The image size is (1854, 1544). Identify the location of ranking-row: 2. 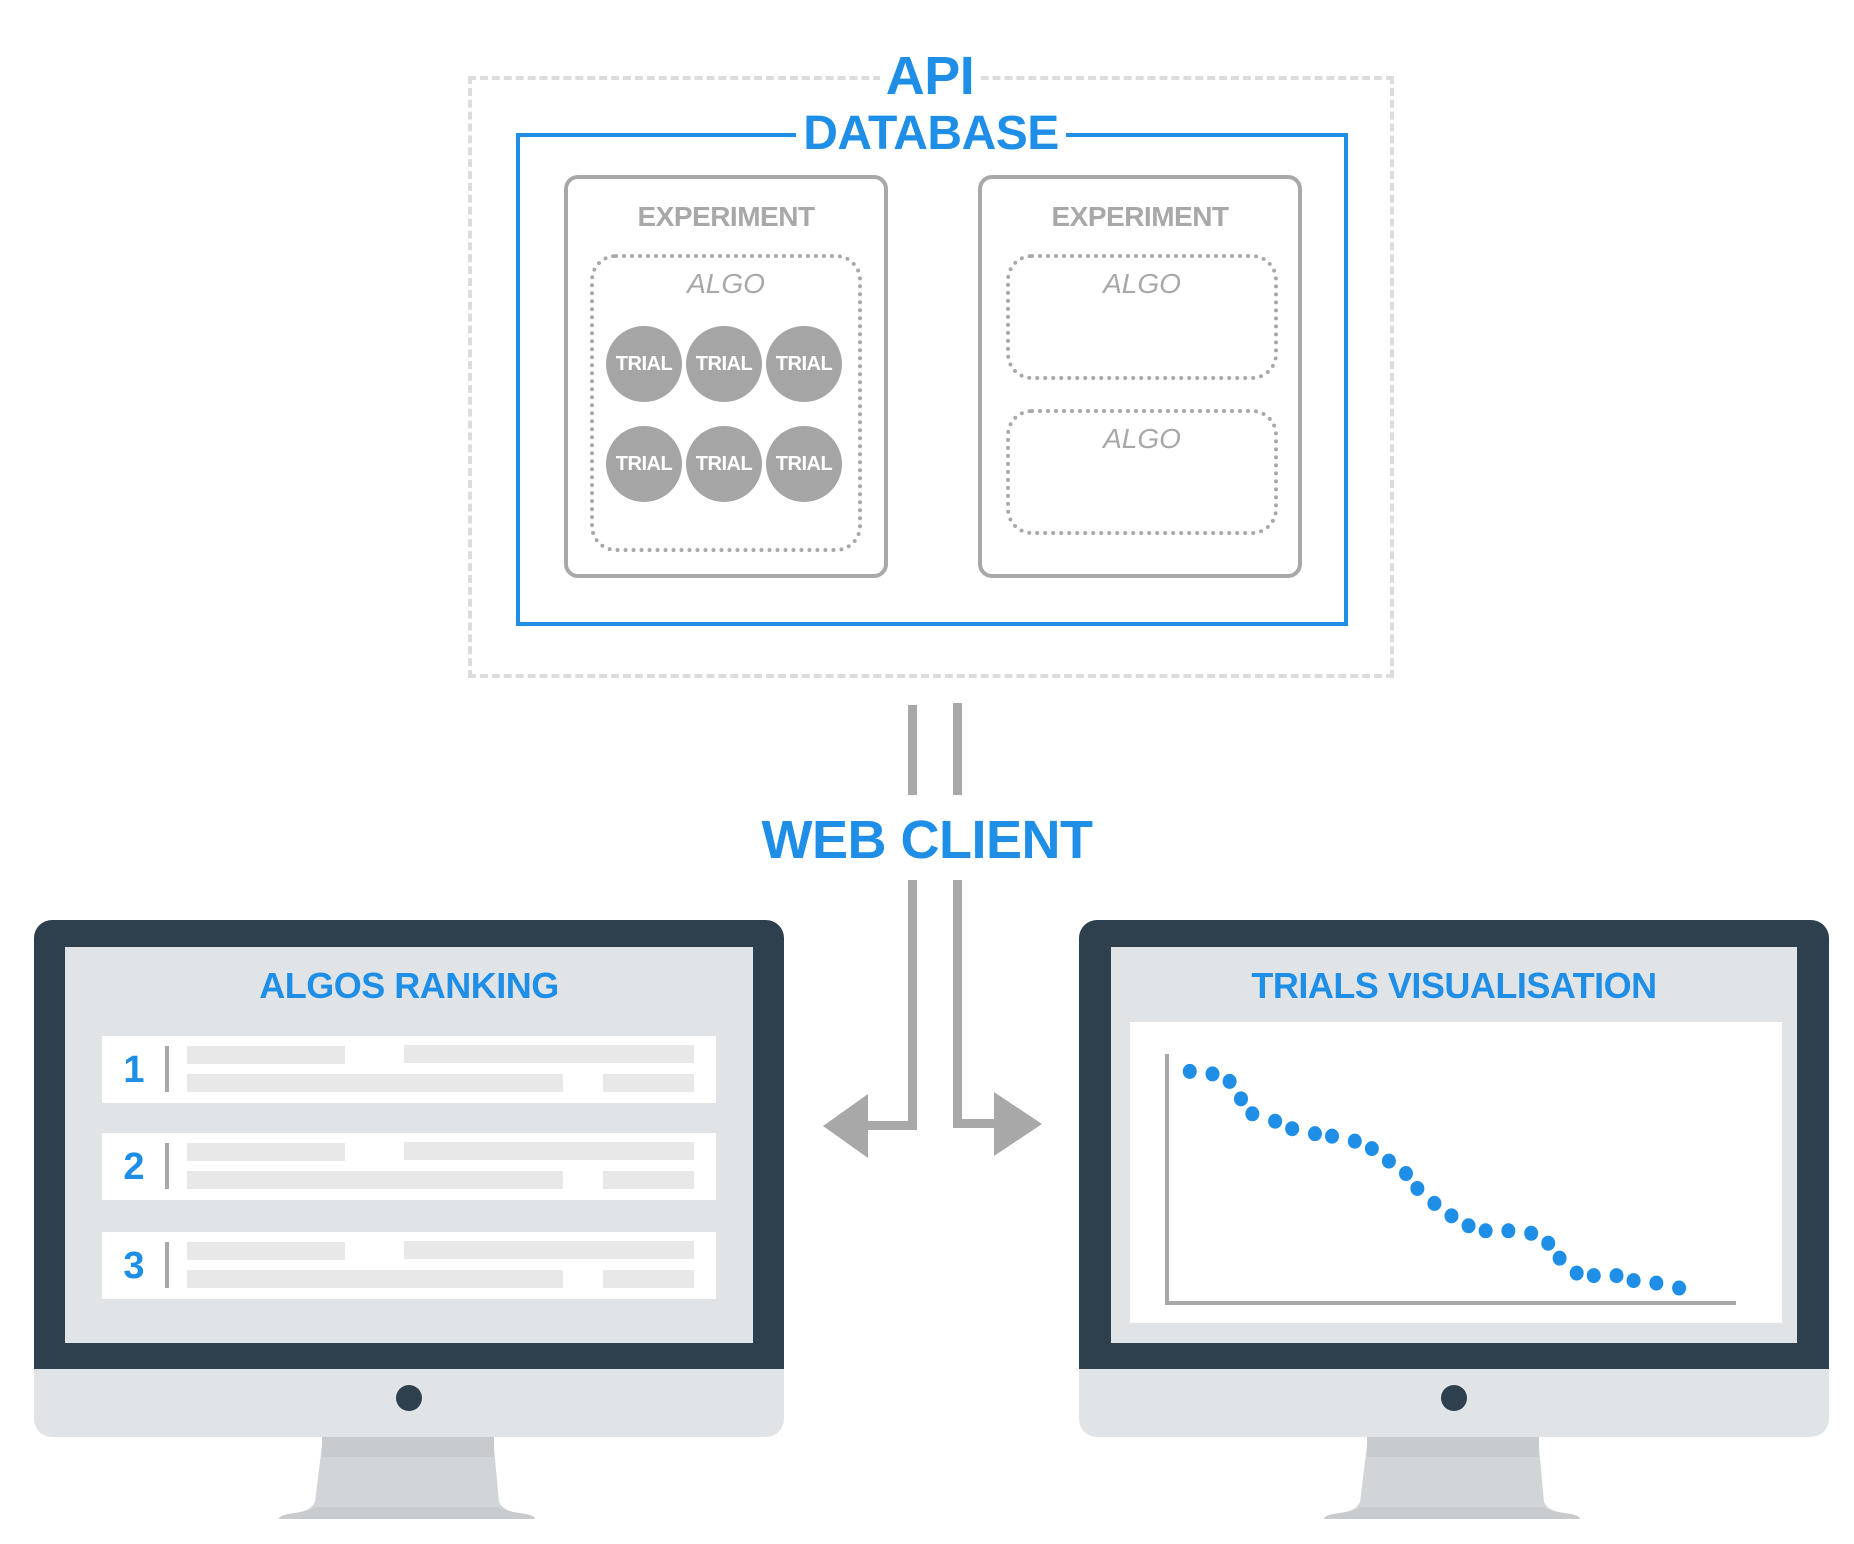
(409, 1166).